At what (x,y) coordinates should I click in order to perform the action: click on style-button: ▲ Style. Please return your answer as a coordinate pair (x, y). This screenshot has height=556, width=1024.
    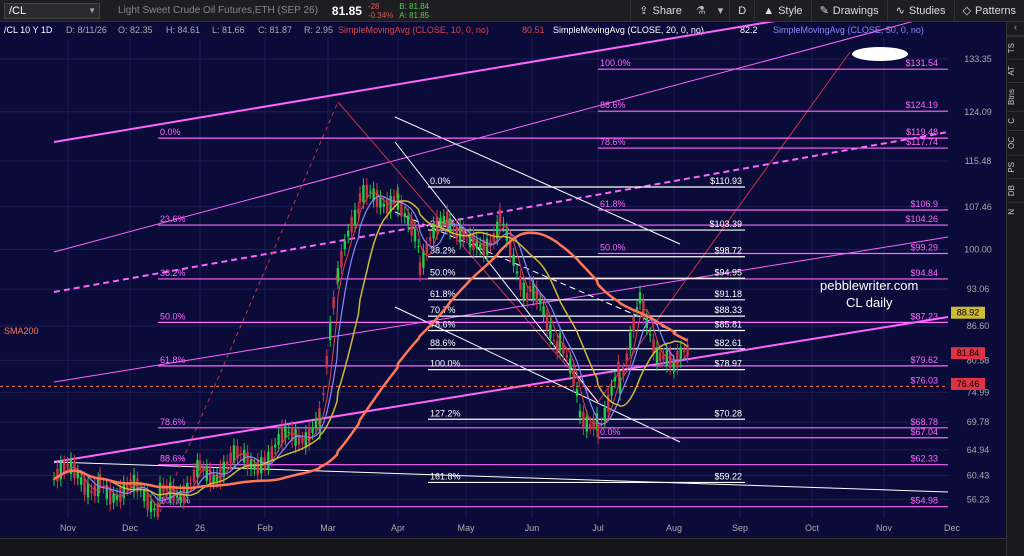
    Looking at the image, I should click on (782, 11).